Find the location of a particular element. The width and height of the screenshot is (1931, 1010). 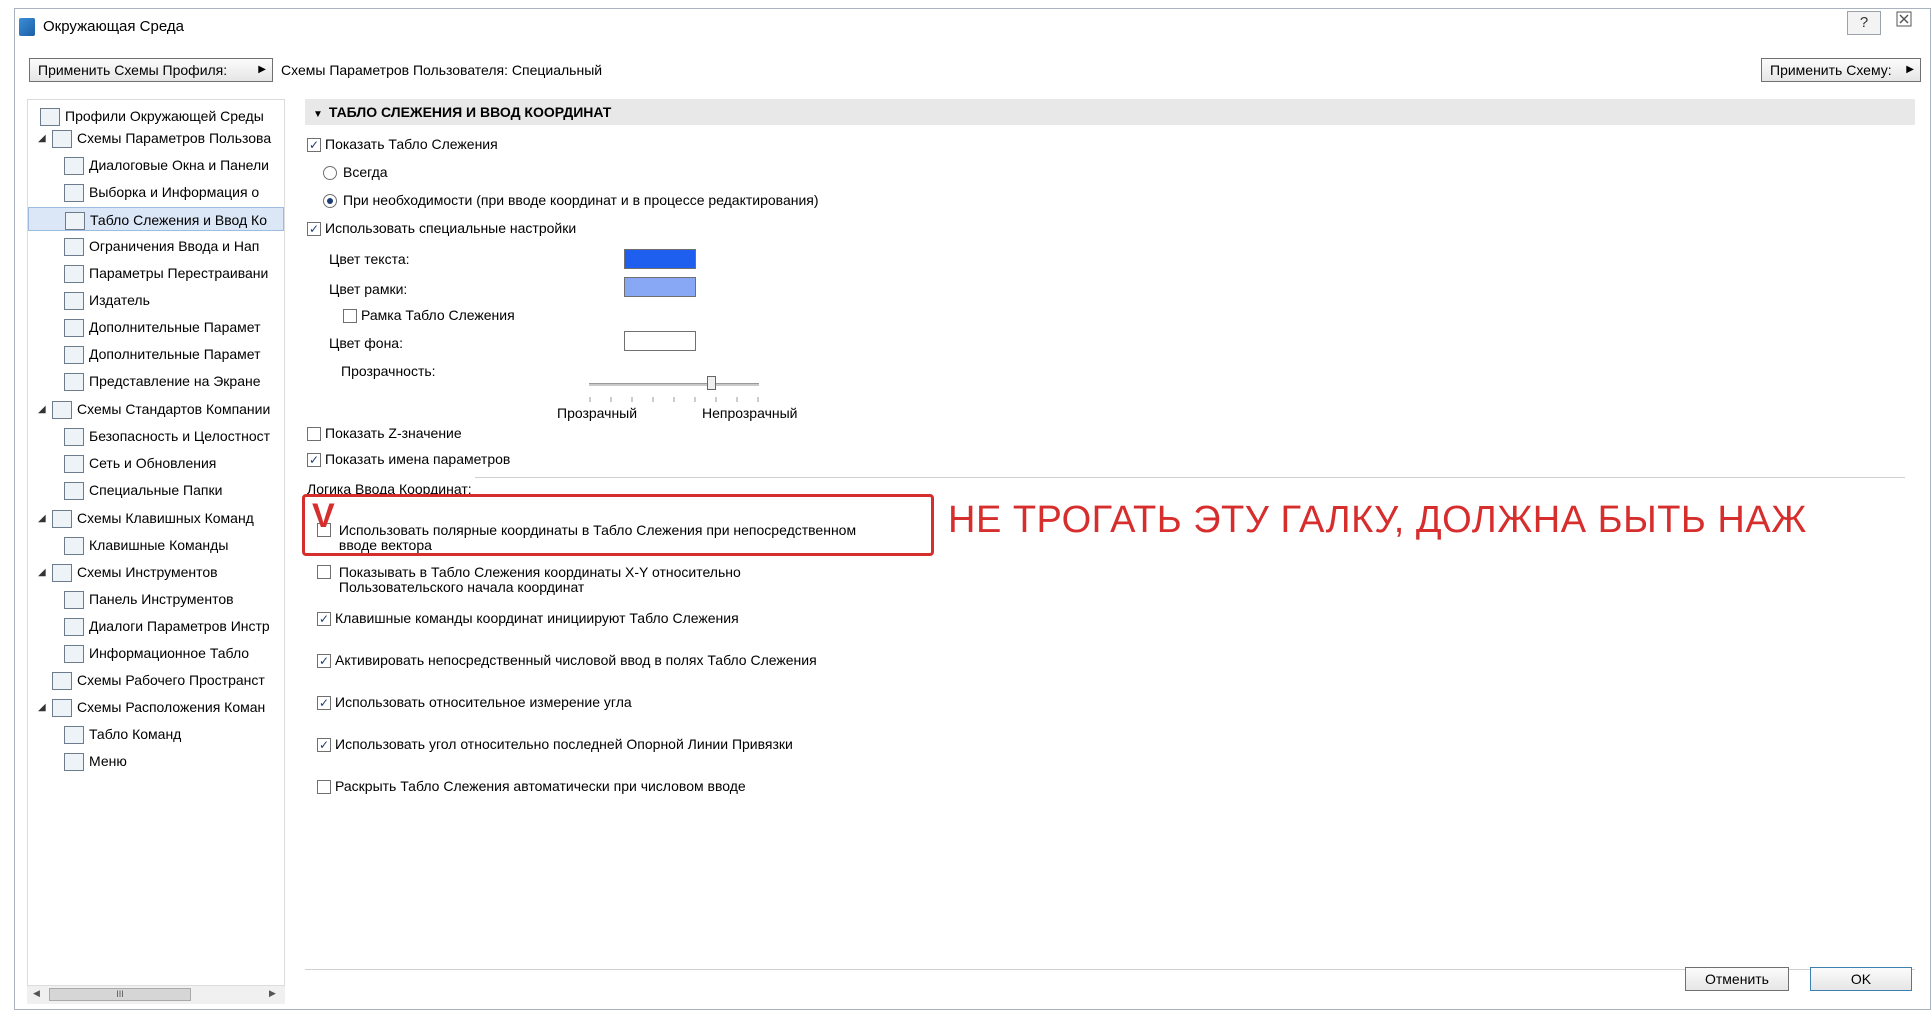

footer-separator is located at coordinates (1110, 969).